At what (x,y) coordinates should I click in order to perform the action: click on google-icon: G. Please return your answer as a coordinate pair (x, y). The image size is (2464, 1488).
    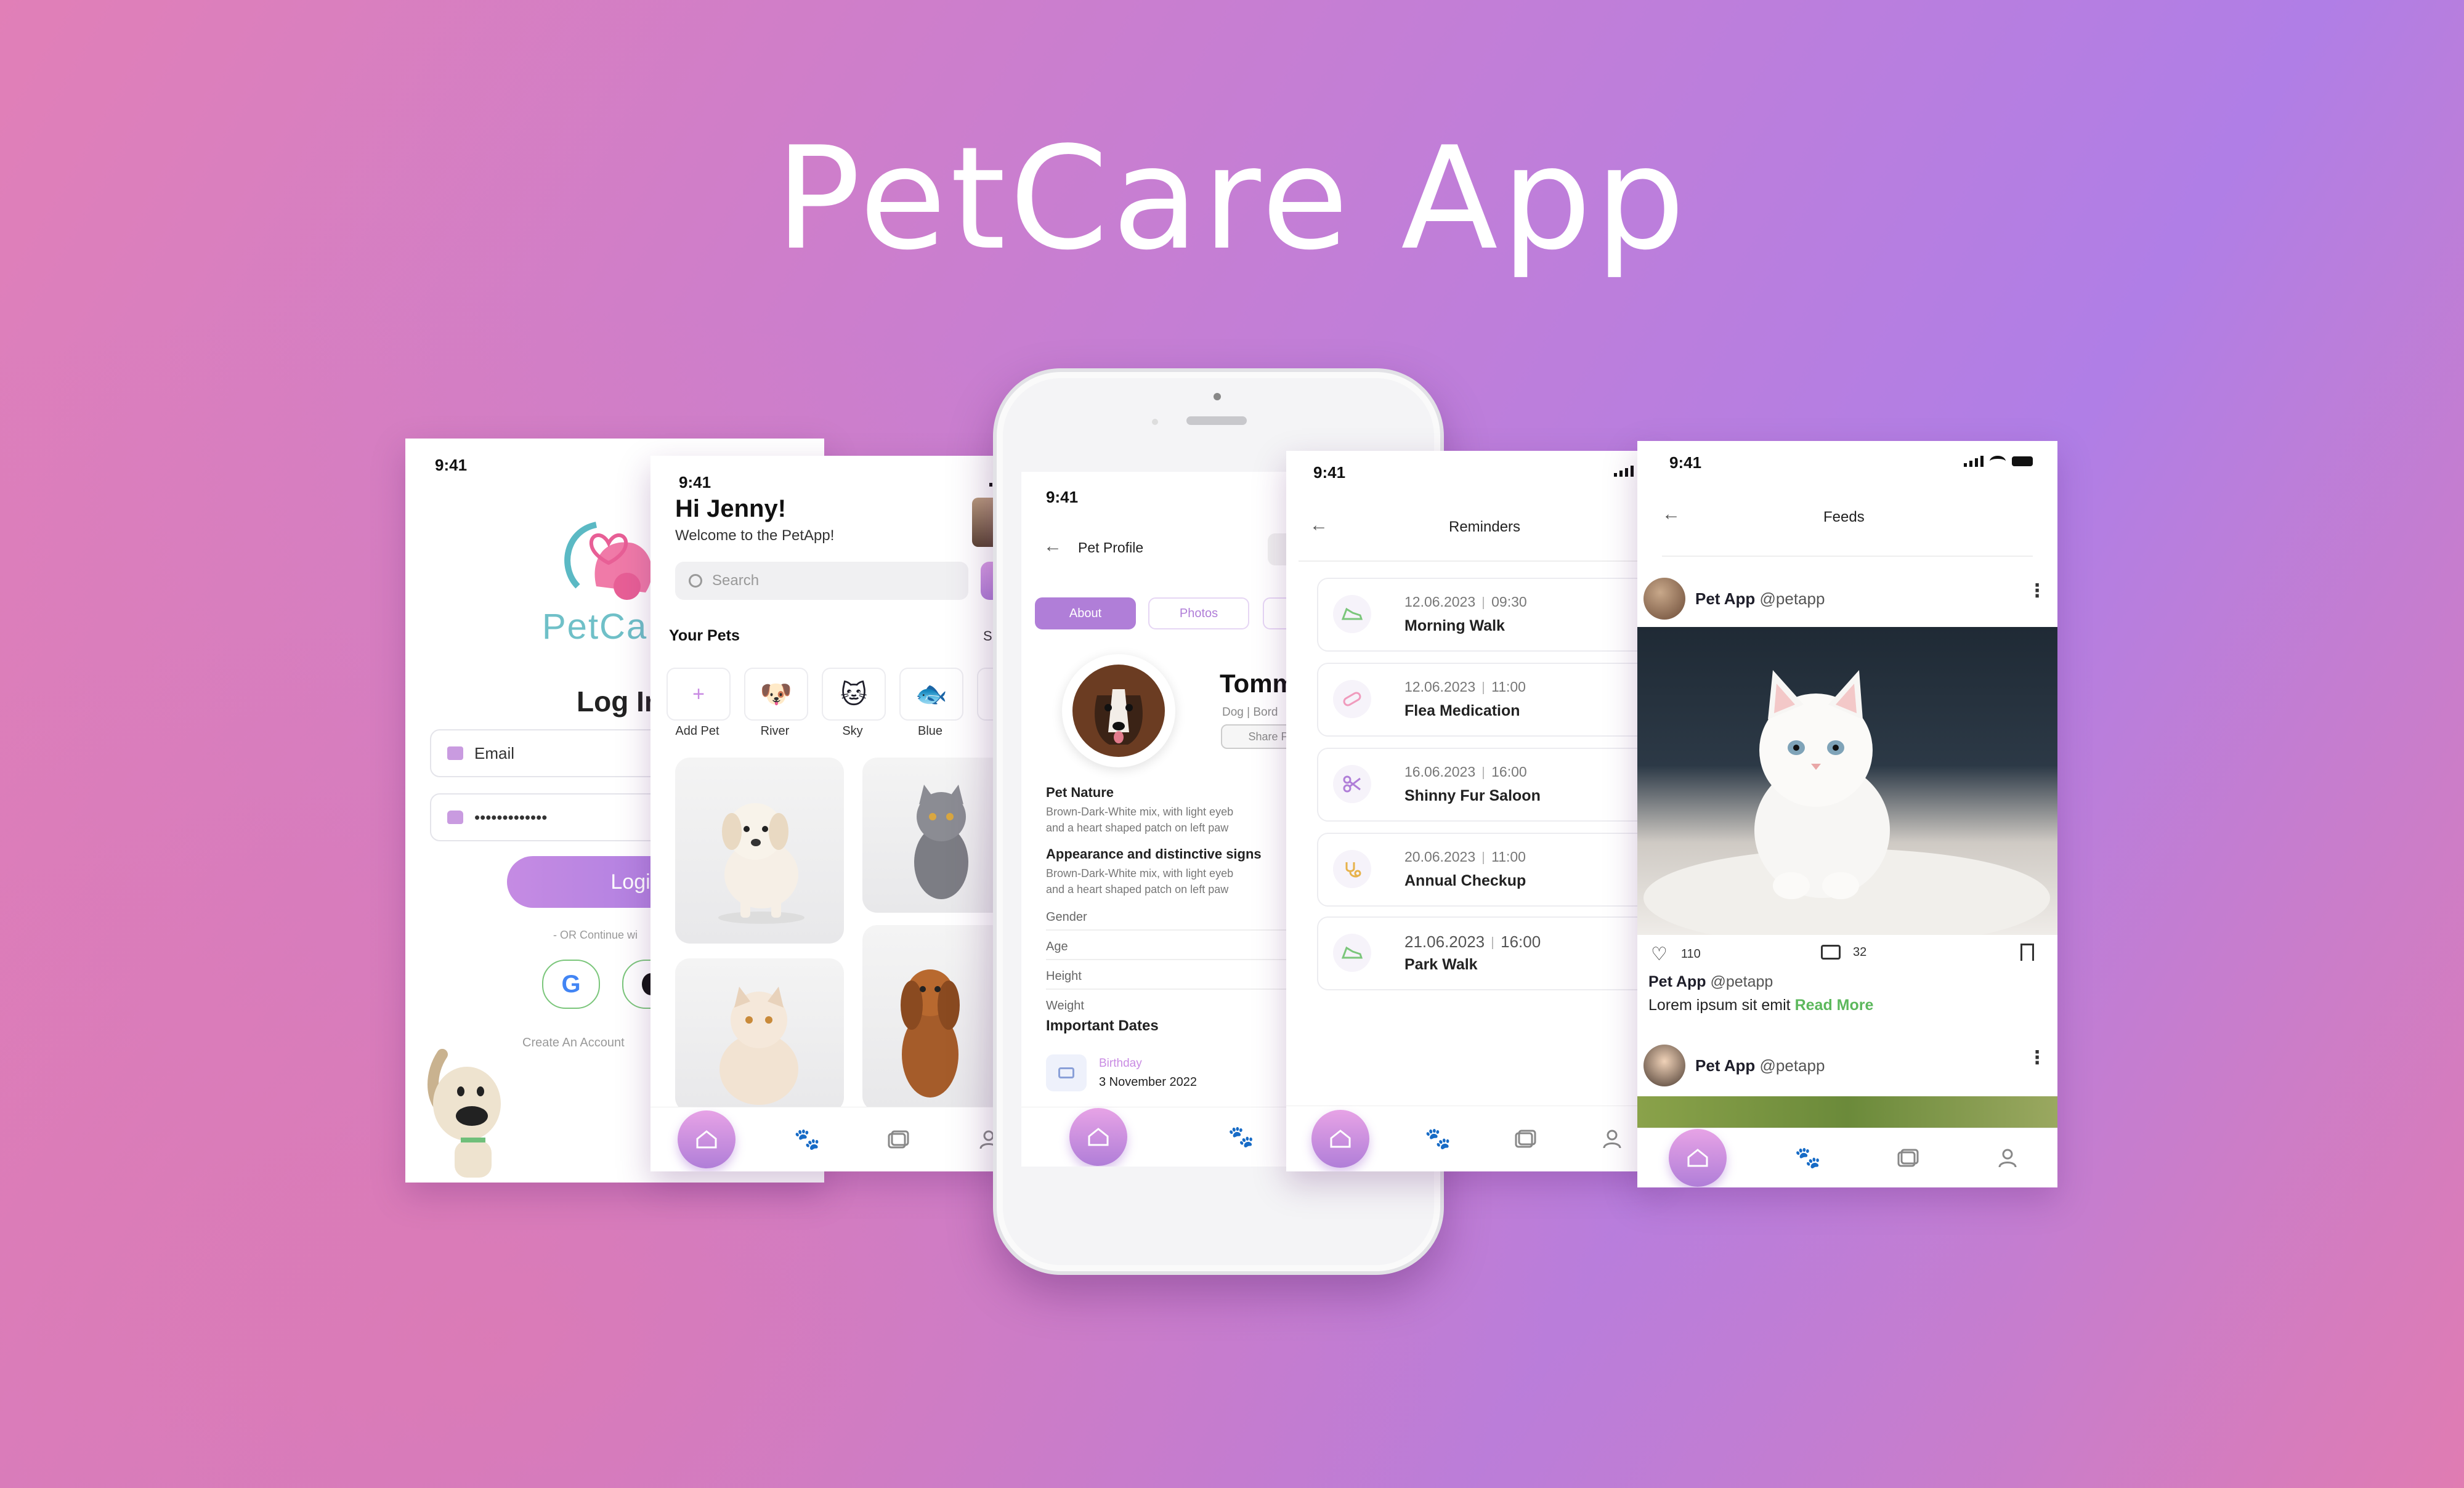
    Looking at the image, I should click on (571, 984).